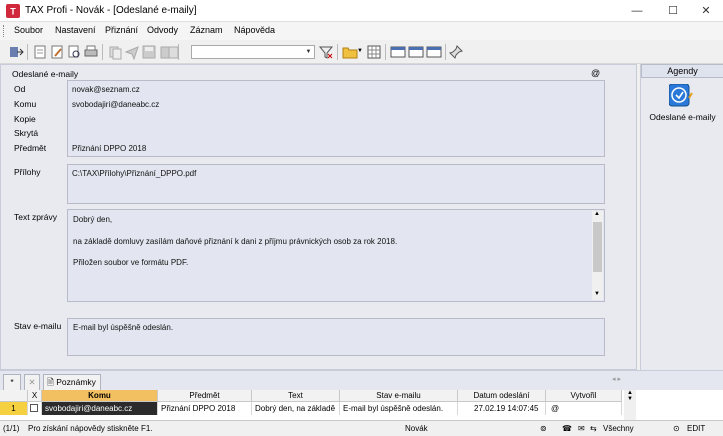 The width and height of the screenshot is (723, 436). What do you see at coordinates (76, 382) in the screenshot?
I see `tab-poznamky-label: Poznámky` at bounding box center [76, 382].